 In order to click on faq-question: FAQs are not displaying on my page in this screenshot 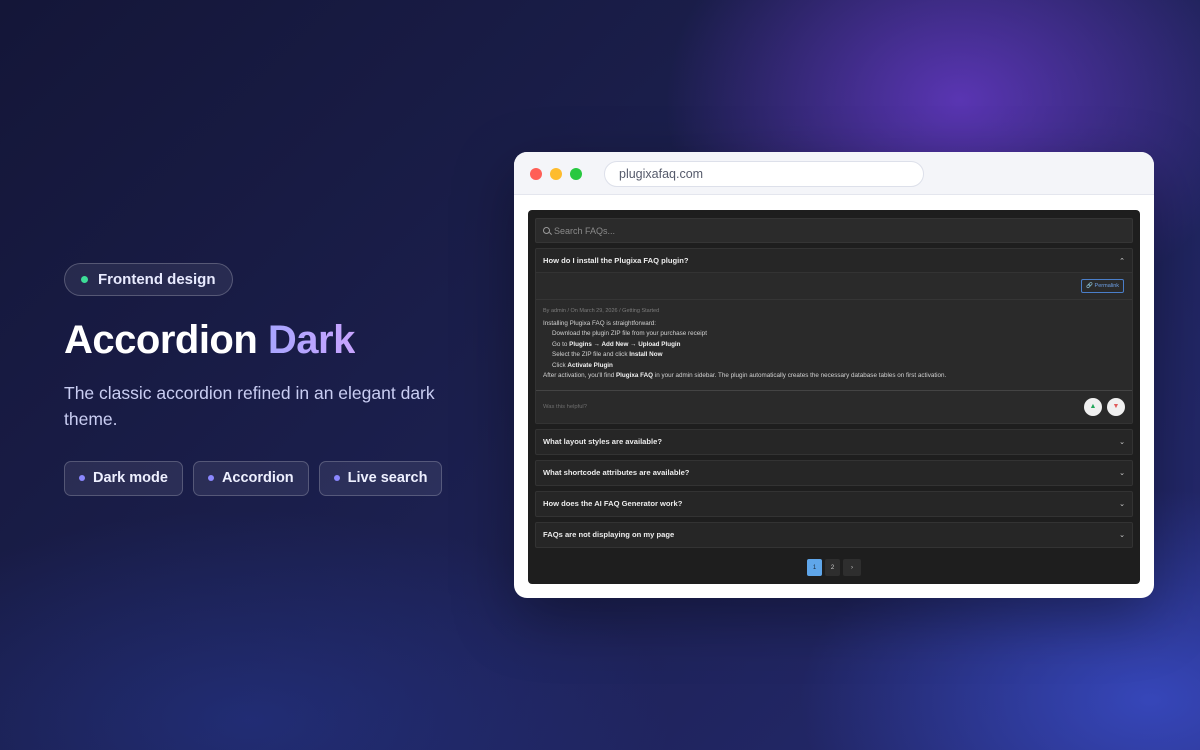, I will do `click(609, 534)`.